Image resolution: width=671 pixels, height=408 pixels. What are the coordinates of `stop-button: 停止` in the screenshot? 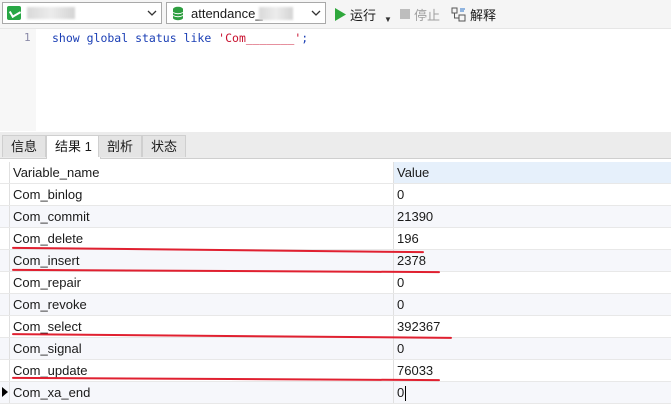 It's located at (420, 14).